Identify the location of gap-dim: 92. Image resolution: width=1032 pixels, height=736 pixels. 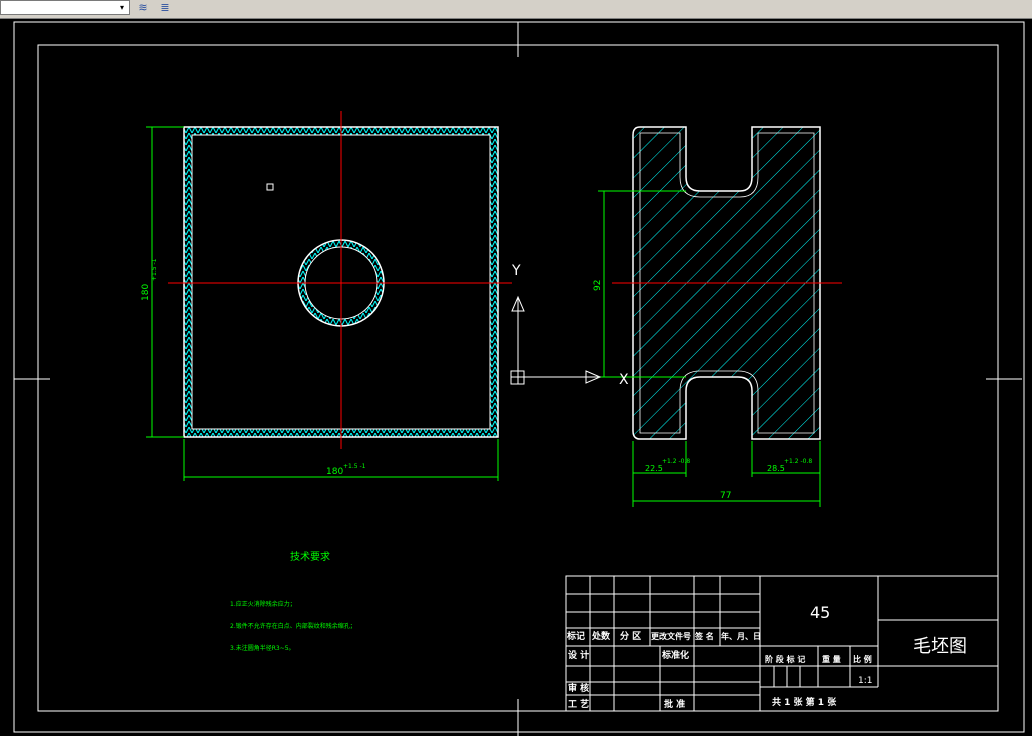
(598, 285).